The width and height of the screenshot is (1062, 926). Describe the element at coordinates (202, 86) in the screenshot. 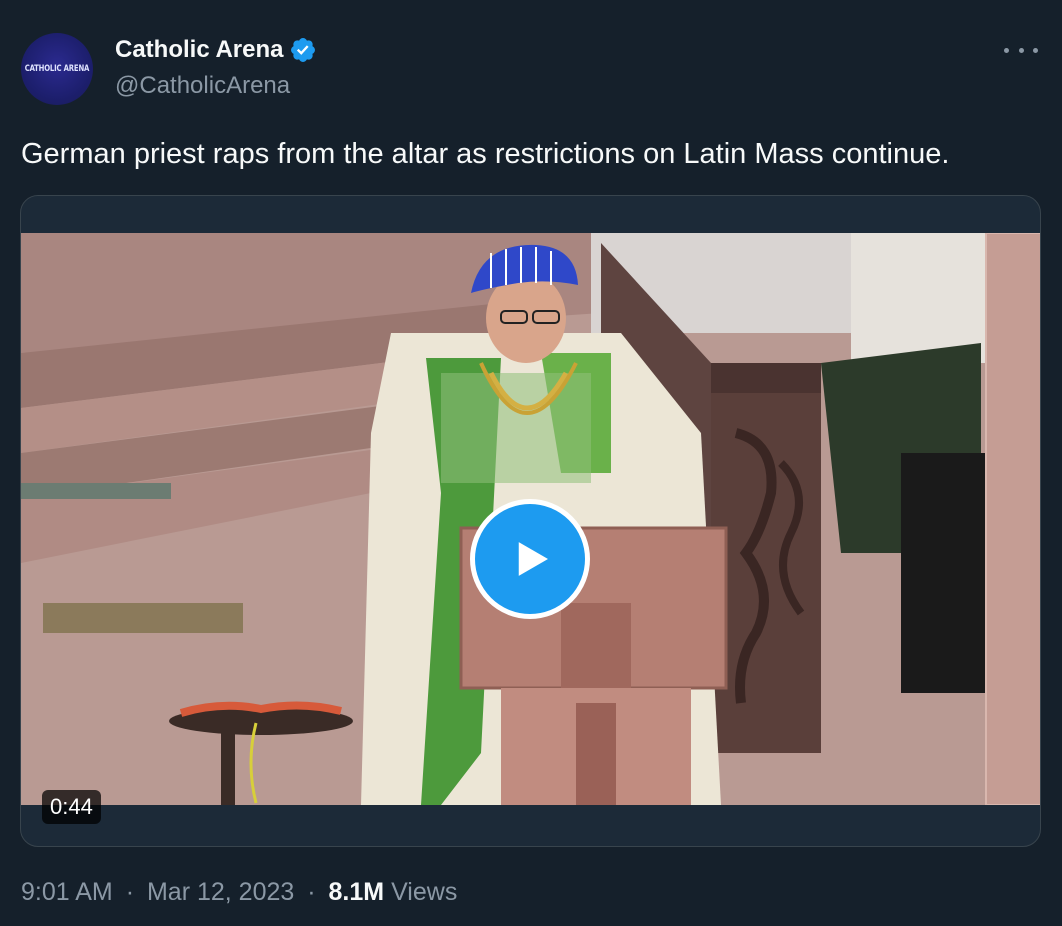

I see `author-handle: @CatholicArena` at that location.